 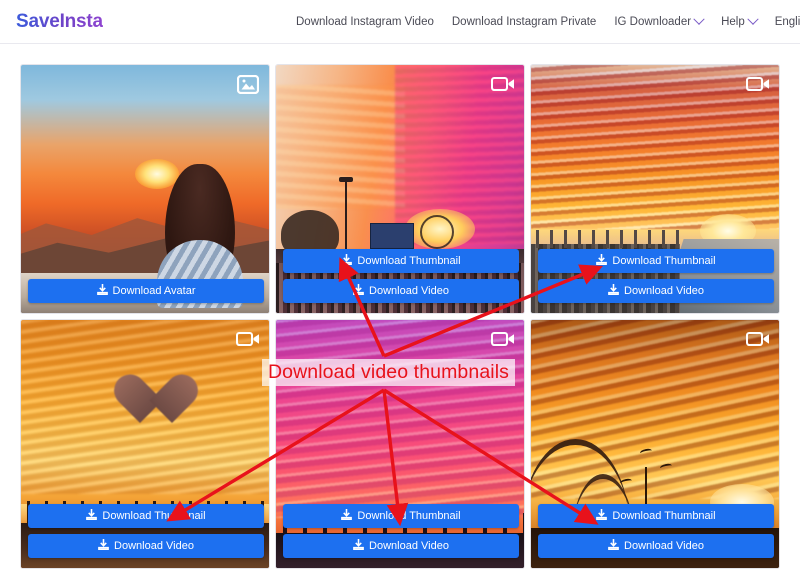 I want to click on nav-item-ig-downloader: IG Downloader, so click(x=659, y=20).